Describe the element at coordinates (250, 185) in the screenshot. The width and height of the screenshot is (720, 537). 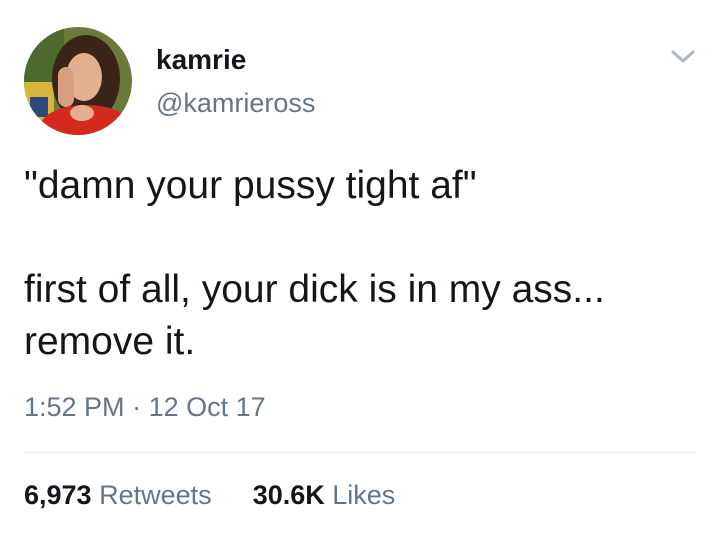
I see `tweet-line: "damn your pussy tight af"` at that location.